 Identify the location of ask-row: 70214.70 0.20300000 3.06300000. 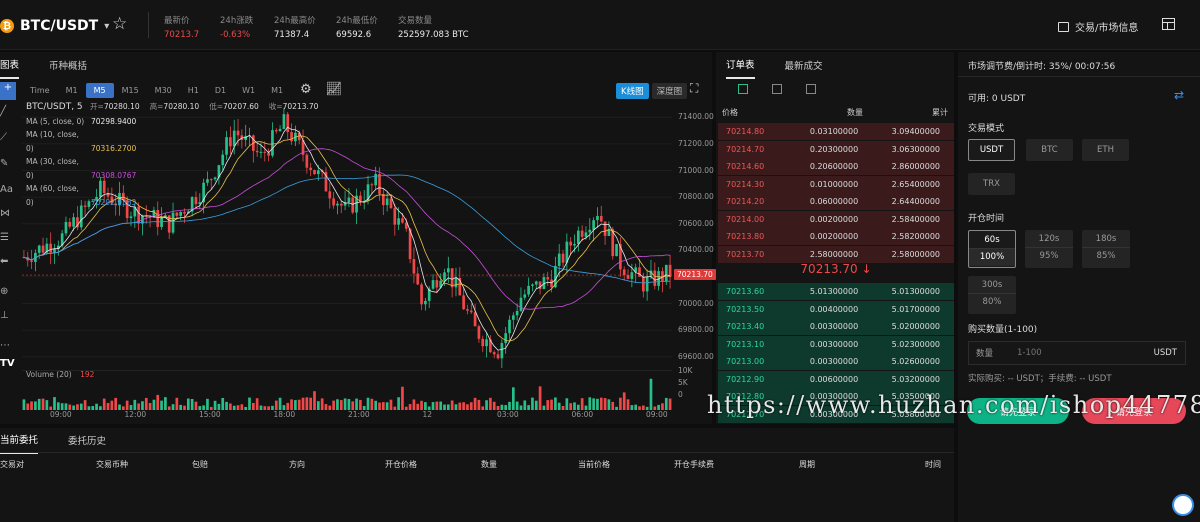
(836, 149).